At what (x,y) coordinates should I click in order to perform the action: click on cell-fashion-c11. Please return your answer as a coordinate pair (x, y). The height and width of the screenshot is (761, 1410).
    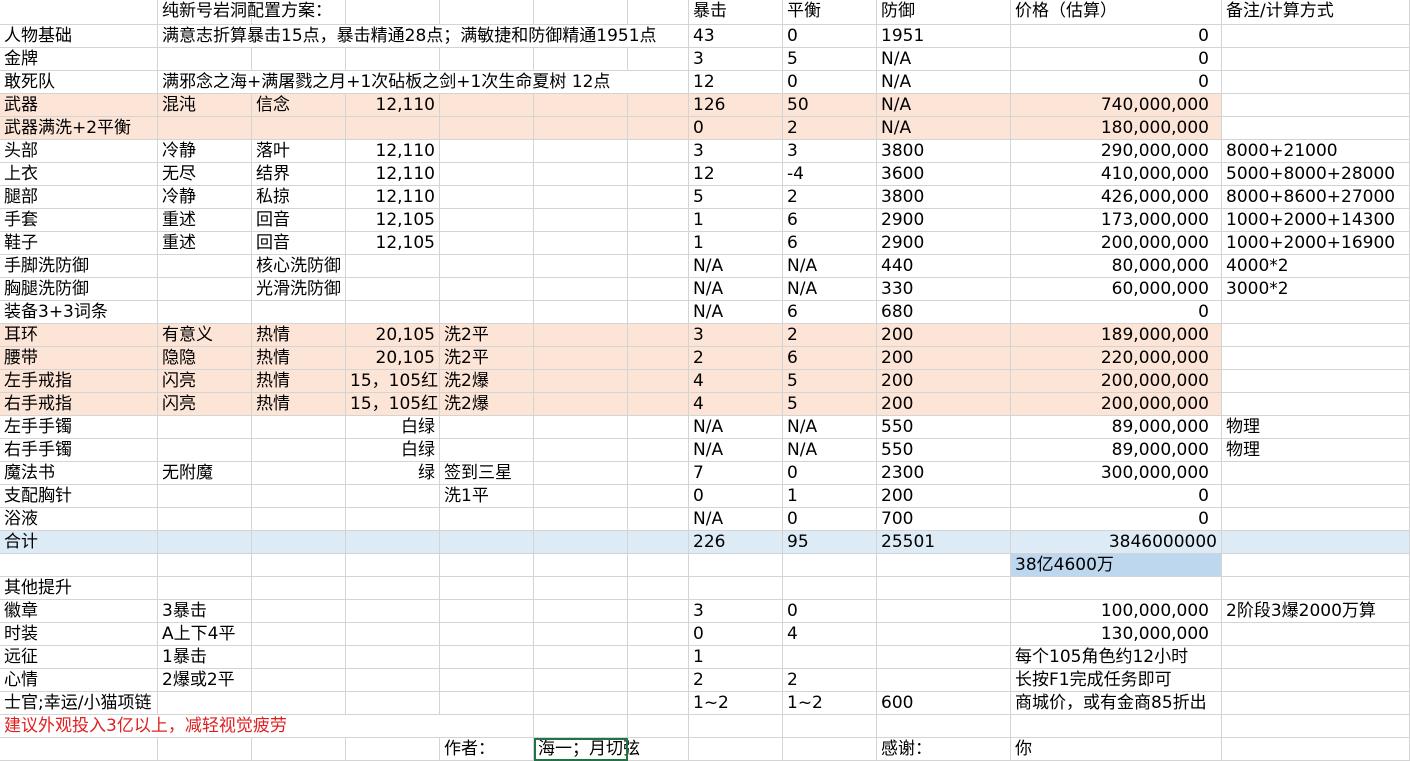
    Looking at the image, I should click on (1316, 634).